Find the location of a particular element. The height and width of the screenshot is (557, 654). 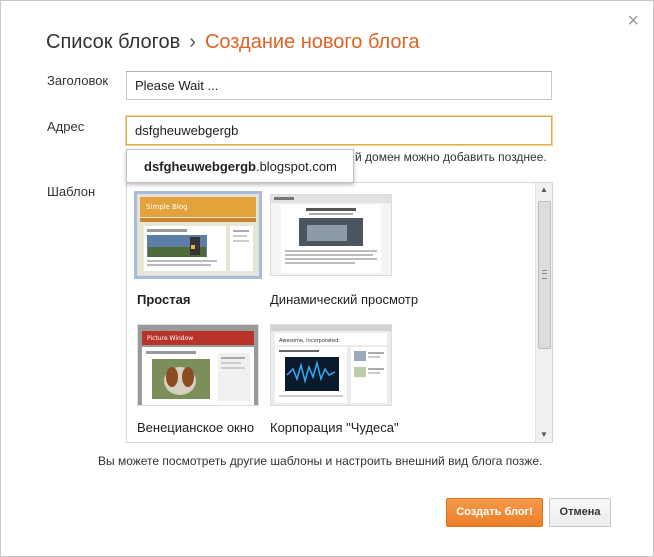

page-title: Создание нового блога is located at coordinates (312, 42).